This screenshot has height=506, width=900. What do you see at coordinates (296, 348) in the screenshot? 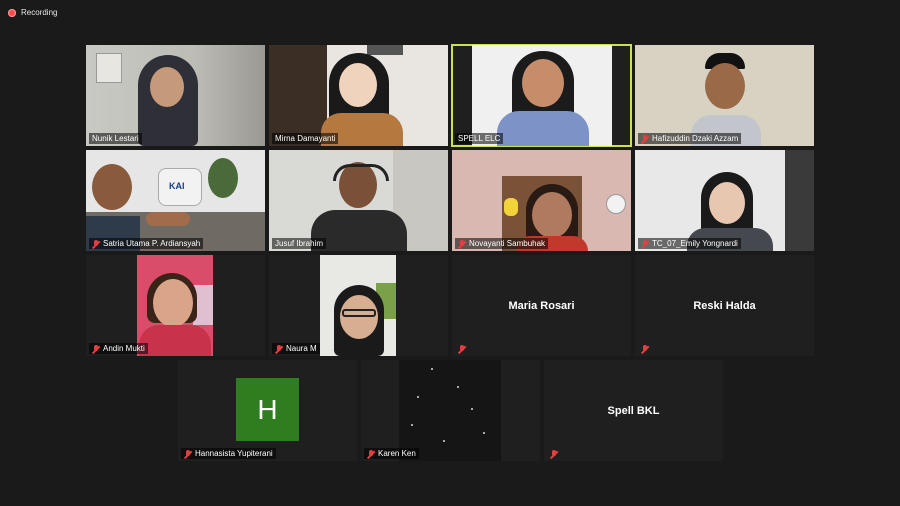
I see `participant-name-label: Naura M` at bounding box center [296, 348].